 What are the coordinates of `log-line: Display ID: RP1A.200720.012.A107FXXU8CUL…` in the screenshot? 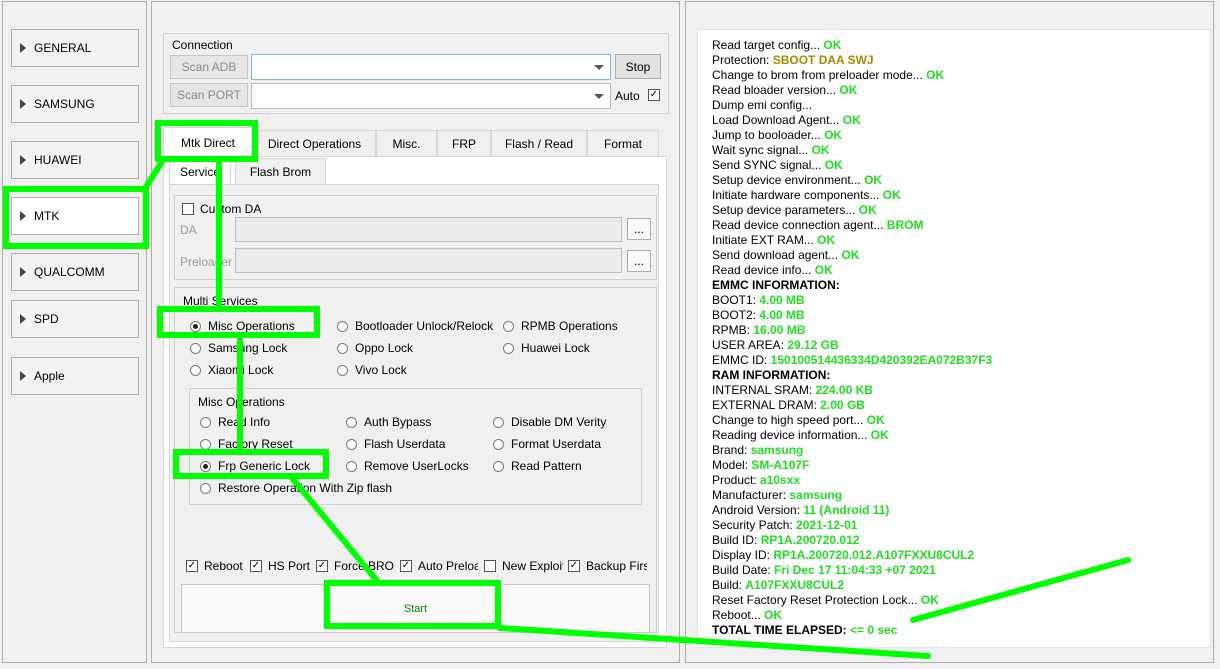 It's located at (961, 555).